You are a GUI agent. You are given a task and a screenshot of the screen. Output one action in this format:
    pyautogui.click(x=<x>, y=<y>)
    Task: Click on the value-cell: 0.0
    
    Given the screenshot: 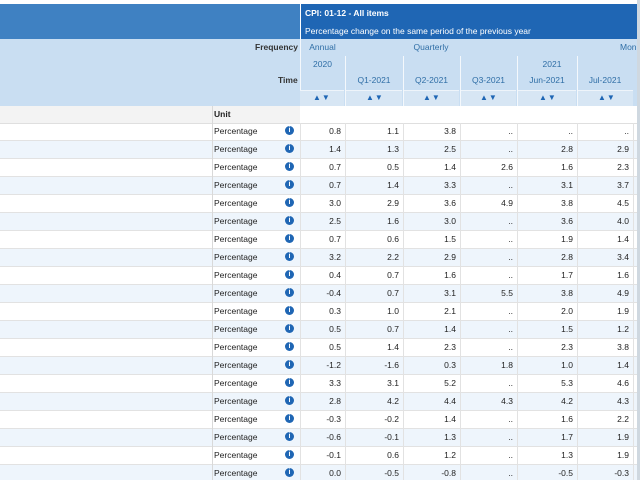 What is the action you would take?
    pyautogui.click(x=335, y=473)
    